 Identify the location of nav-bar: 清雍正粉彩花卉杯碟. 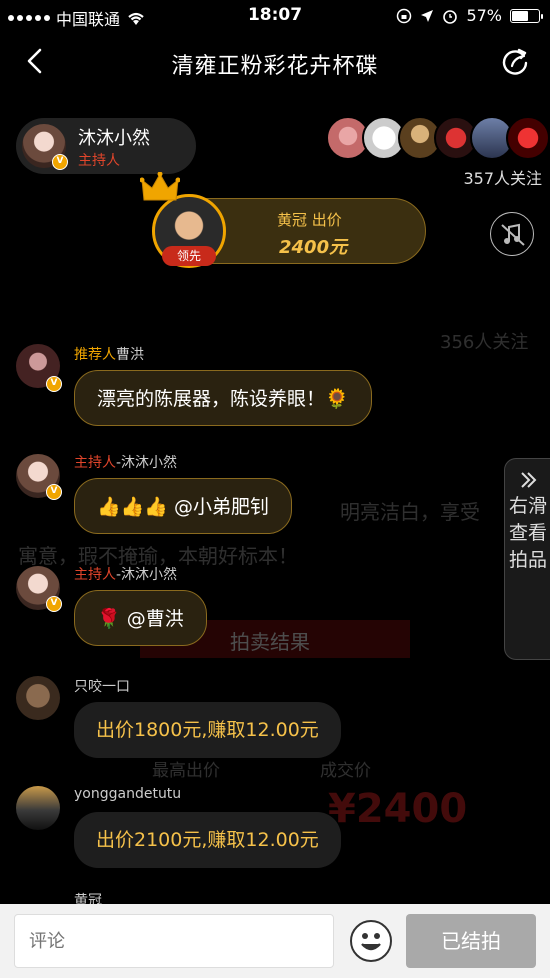
(275, 63).